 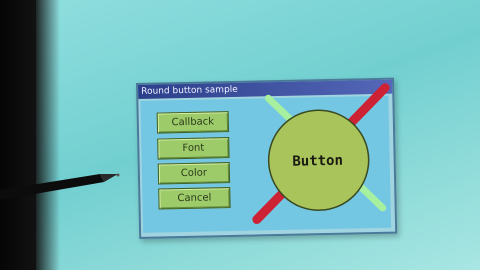 What do you see at coordinates (194, 173) in the screenshot?
I see `color-button: Color` at bounding box center [194, 173].